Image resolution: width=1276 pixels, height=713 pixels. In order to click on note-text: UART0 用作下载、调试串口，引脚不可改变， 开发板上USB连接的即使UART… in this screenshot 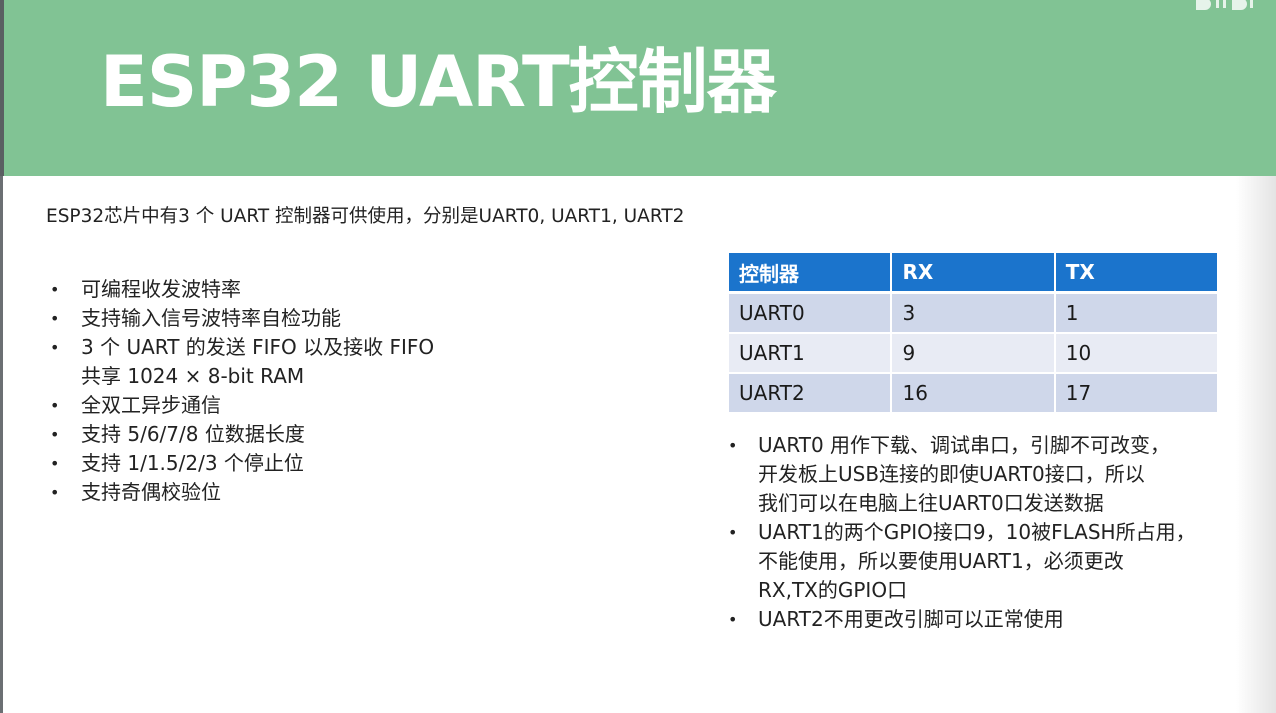, I will do `click(964, 474)`.